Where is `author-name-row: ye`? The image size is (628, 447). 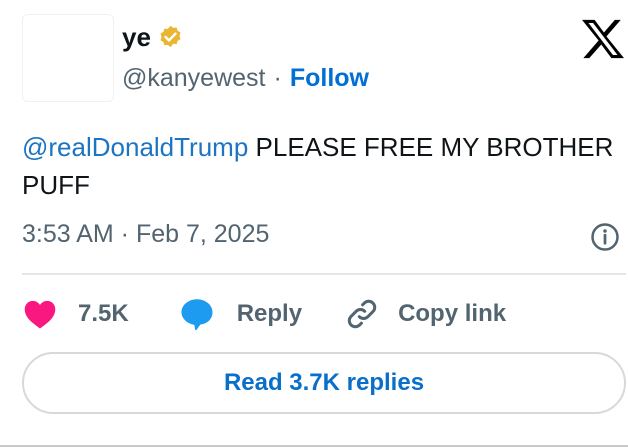
author-name-row: ye is located at coordinates (153, 37).